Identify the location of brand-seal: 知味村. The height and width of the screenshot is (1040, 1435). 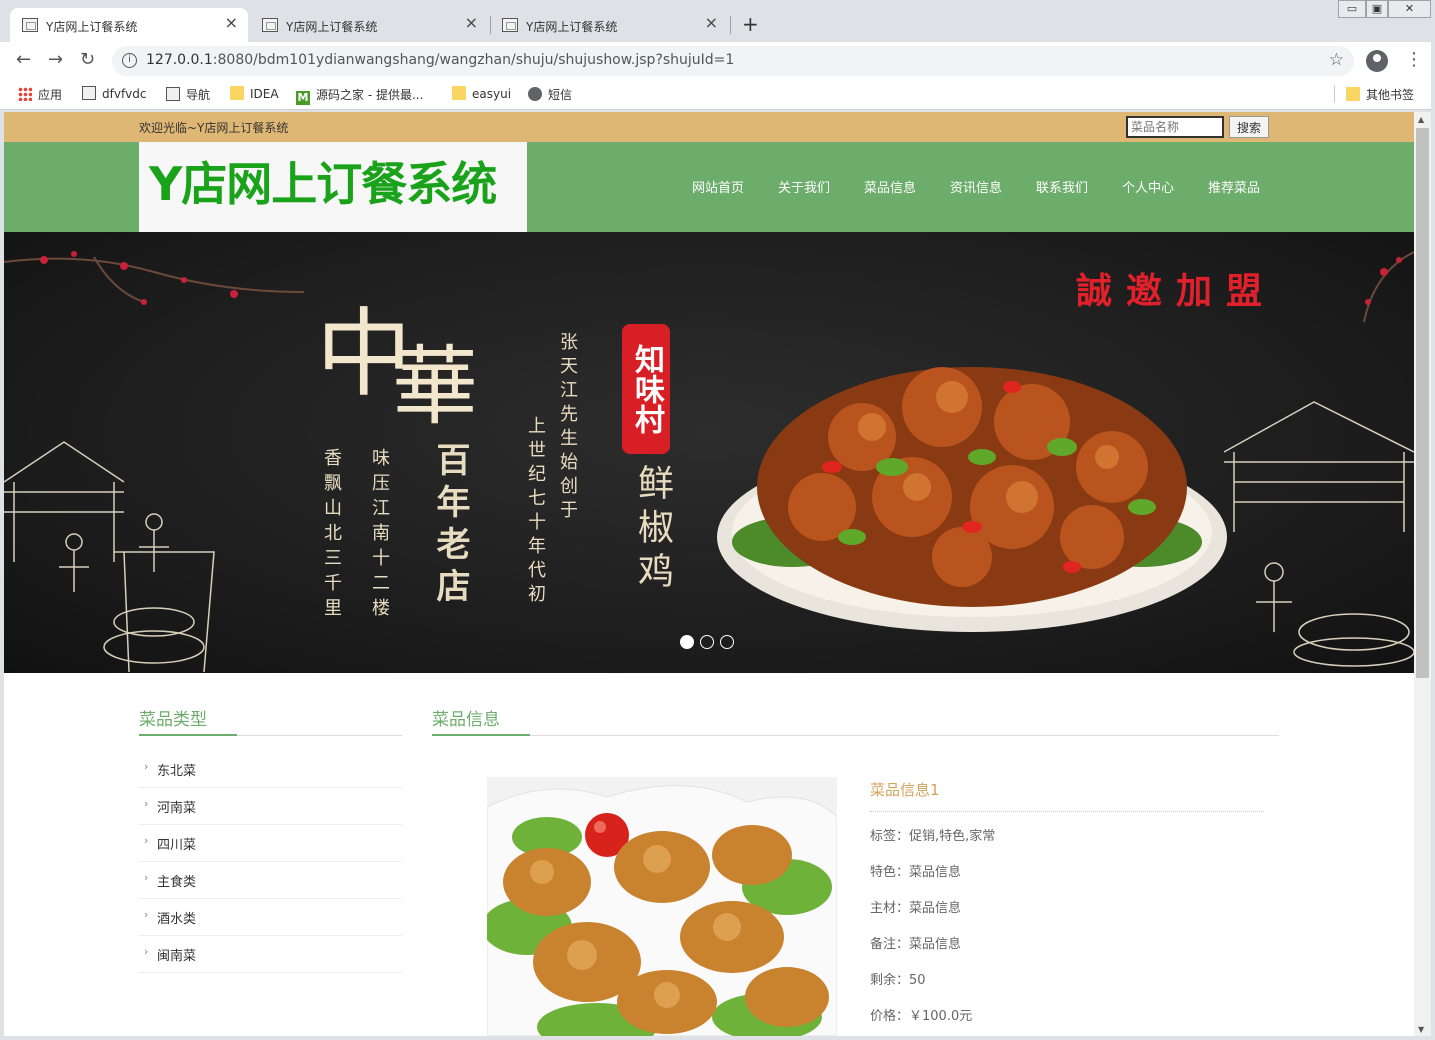
(646, 389).